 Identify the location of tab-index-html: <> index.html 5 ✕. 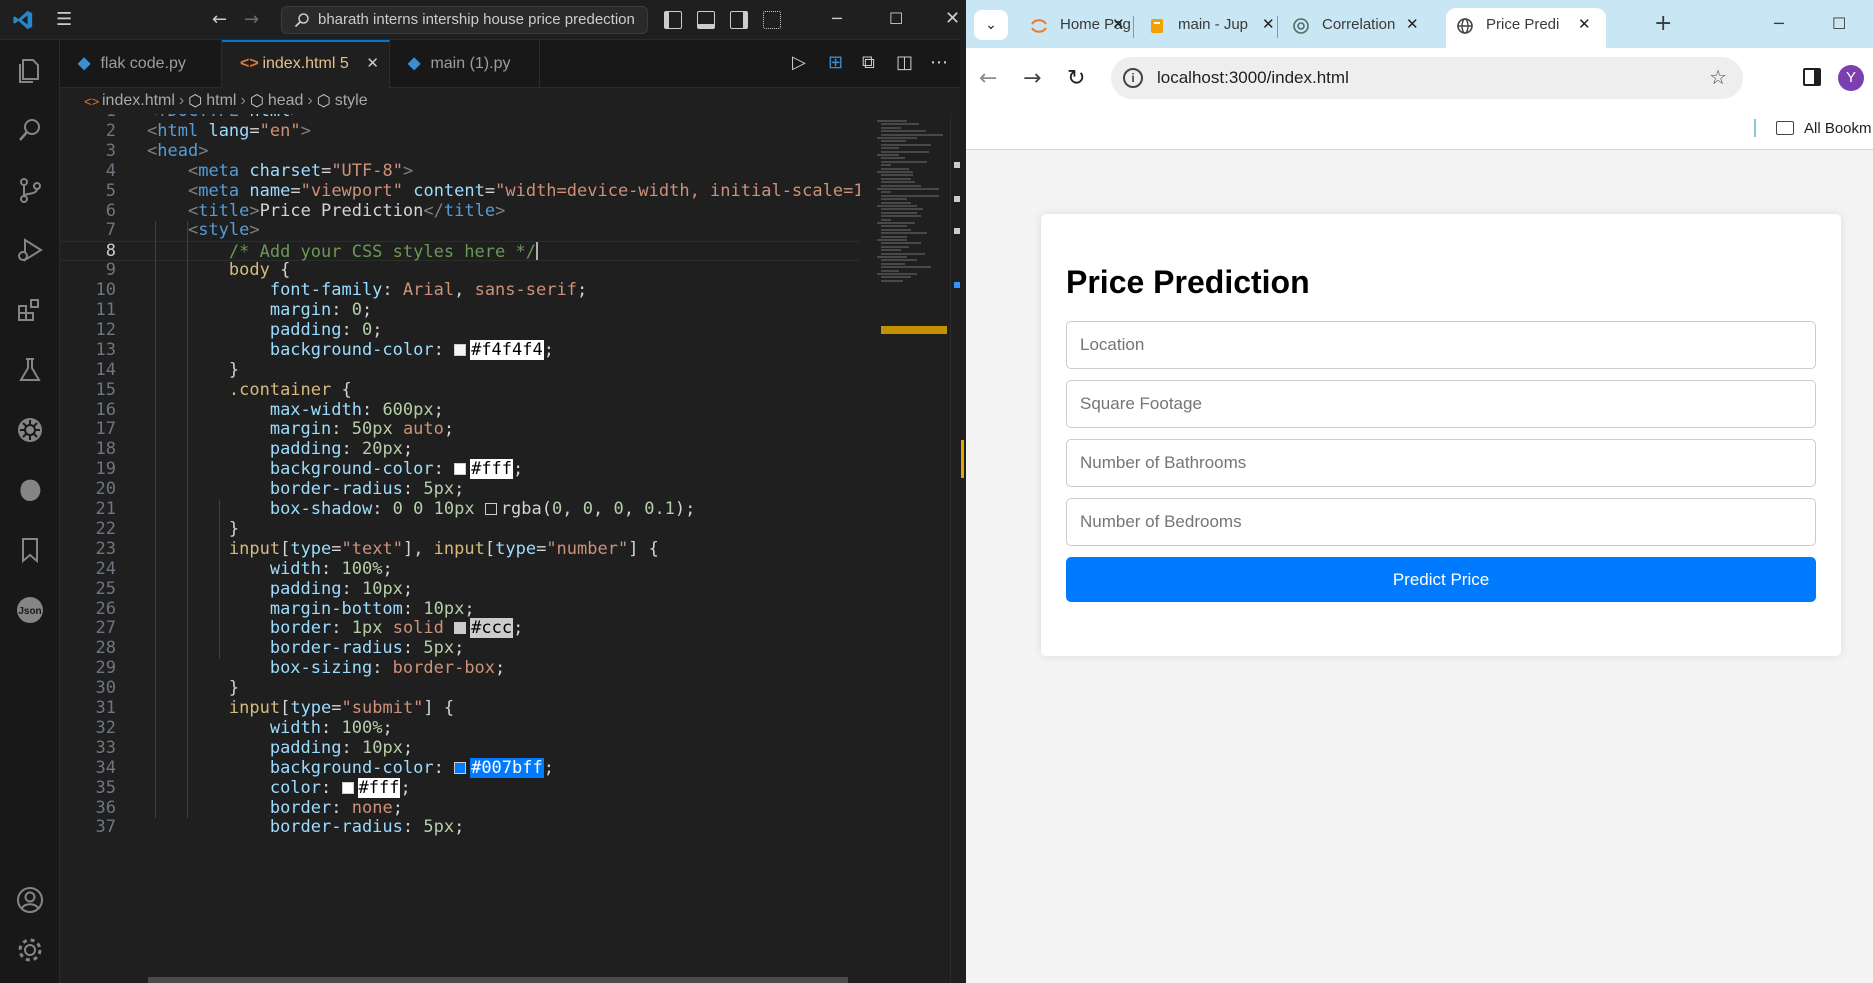
(306, 64).